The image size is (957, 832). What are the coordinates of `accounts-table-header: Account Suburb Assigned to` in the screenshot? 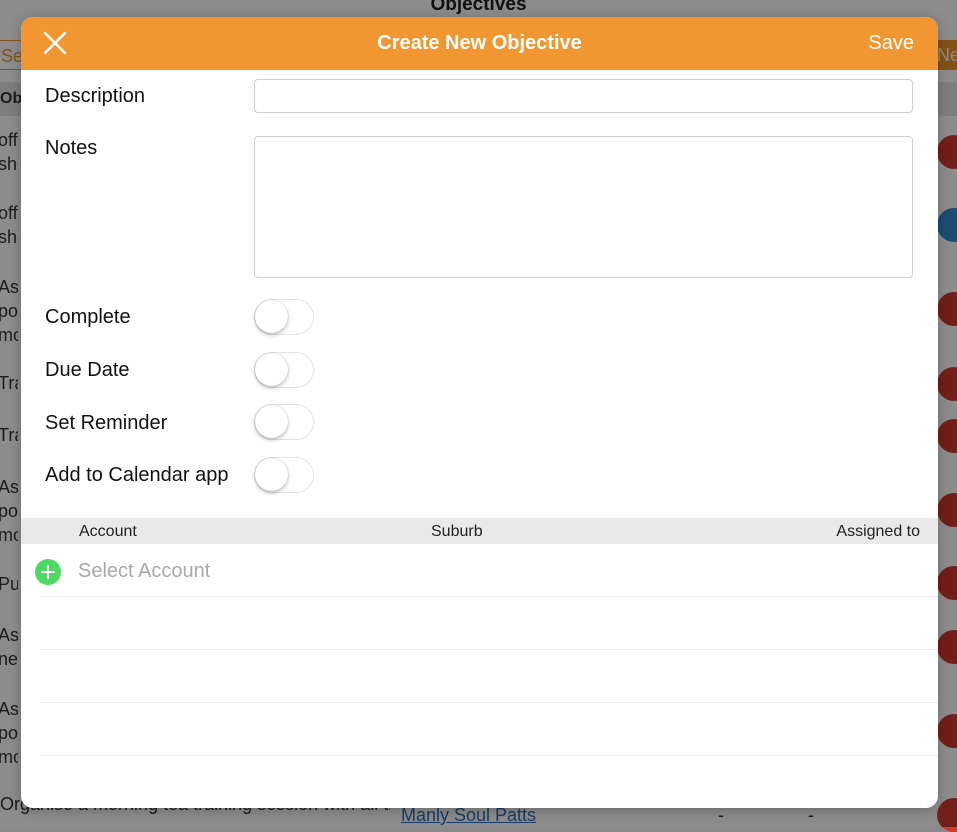 It's located at (479, 531).